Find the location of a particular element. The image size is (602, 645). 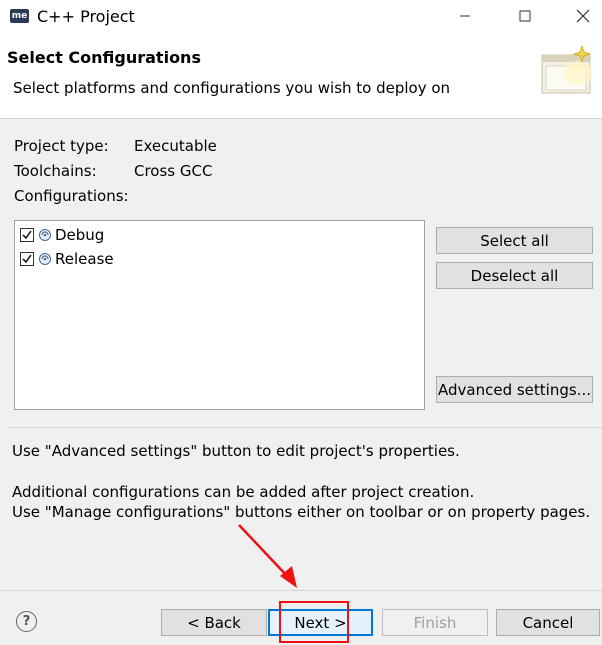

config-item-release: Release is located at coordinates (67, 259).